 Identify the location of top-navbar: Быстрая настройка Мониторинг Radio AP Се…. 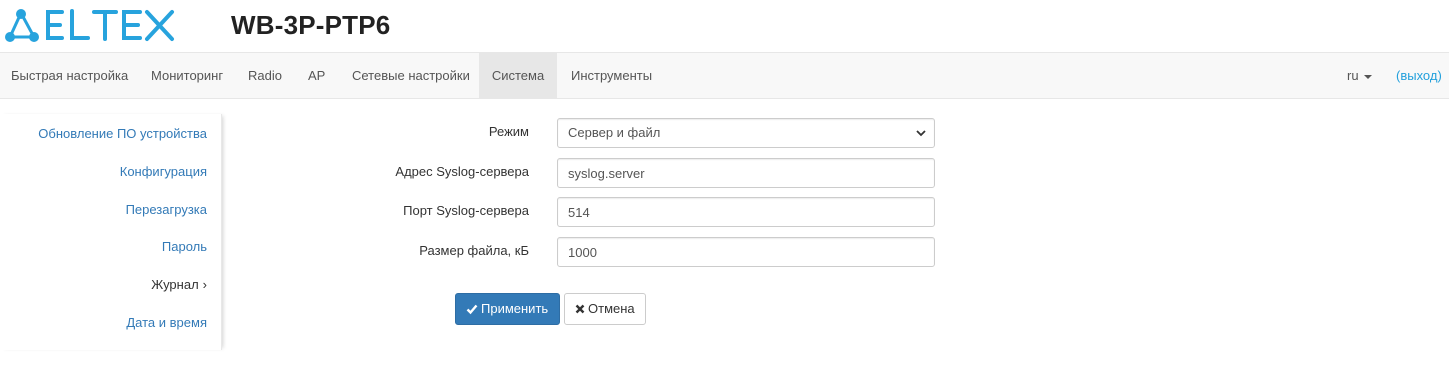
(724, 75).